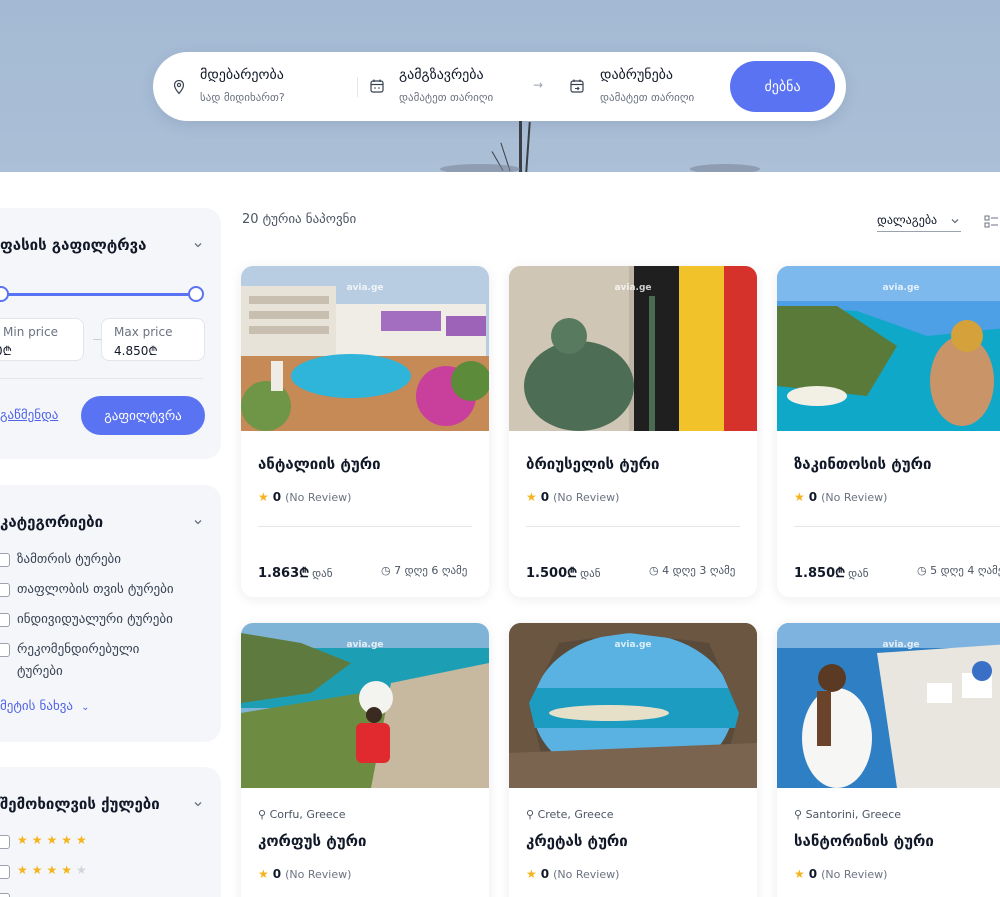 This screenshot has height=897, width=1000. I want to click on tour-title: ბრიუსელის ტური, so click(592, 464).